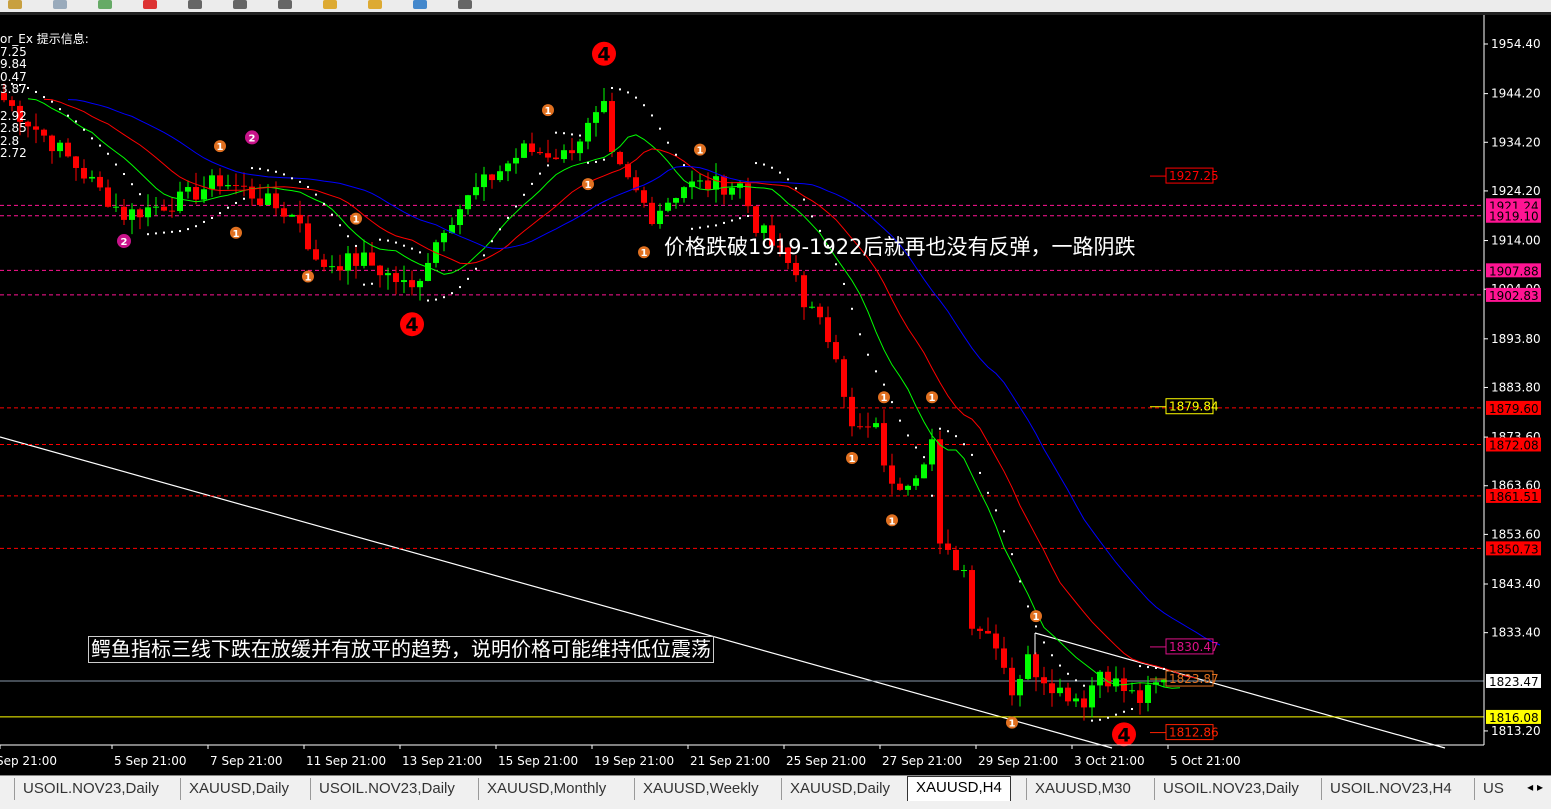  I want to click on zoom-out-icon, so click(285, 4).